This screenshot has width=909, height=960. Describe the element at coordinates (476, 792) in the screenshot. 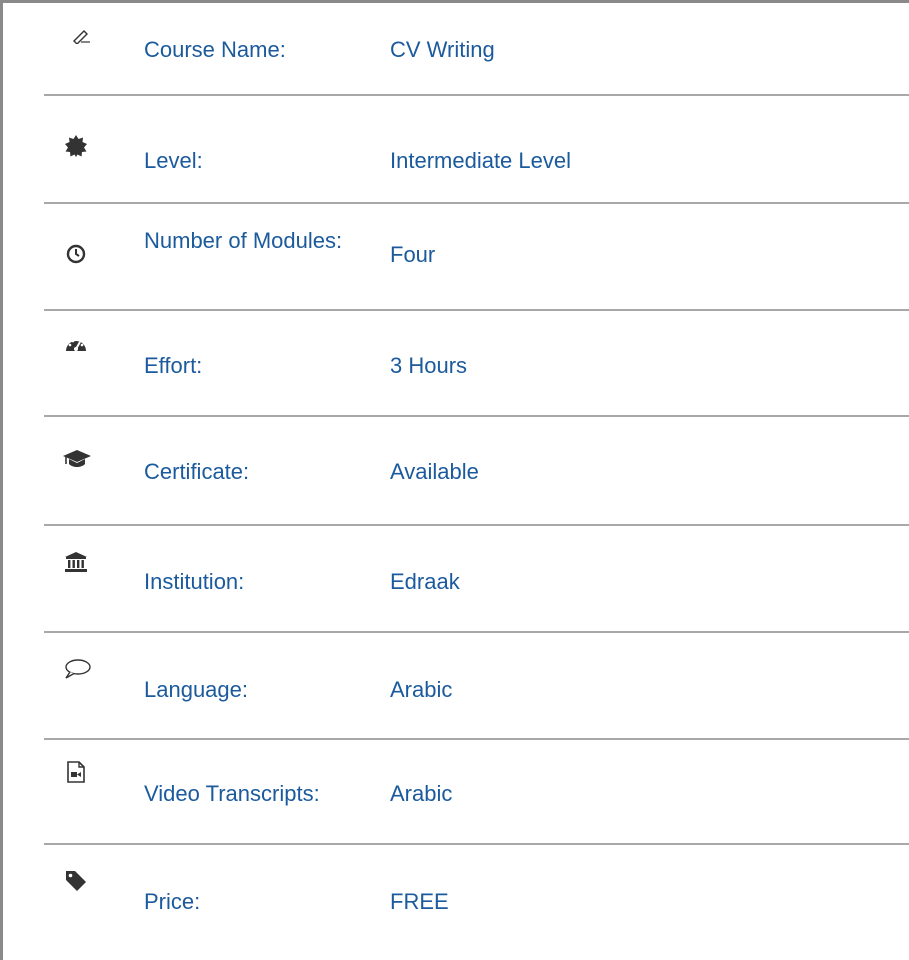

I see `transcripts-row: Video Transcripts: Arabic` at that location.